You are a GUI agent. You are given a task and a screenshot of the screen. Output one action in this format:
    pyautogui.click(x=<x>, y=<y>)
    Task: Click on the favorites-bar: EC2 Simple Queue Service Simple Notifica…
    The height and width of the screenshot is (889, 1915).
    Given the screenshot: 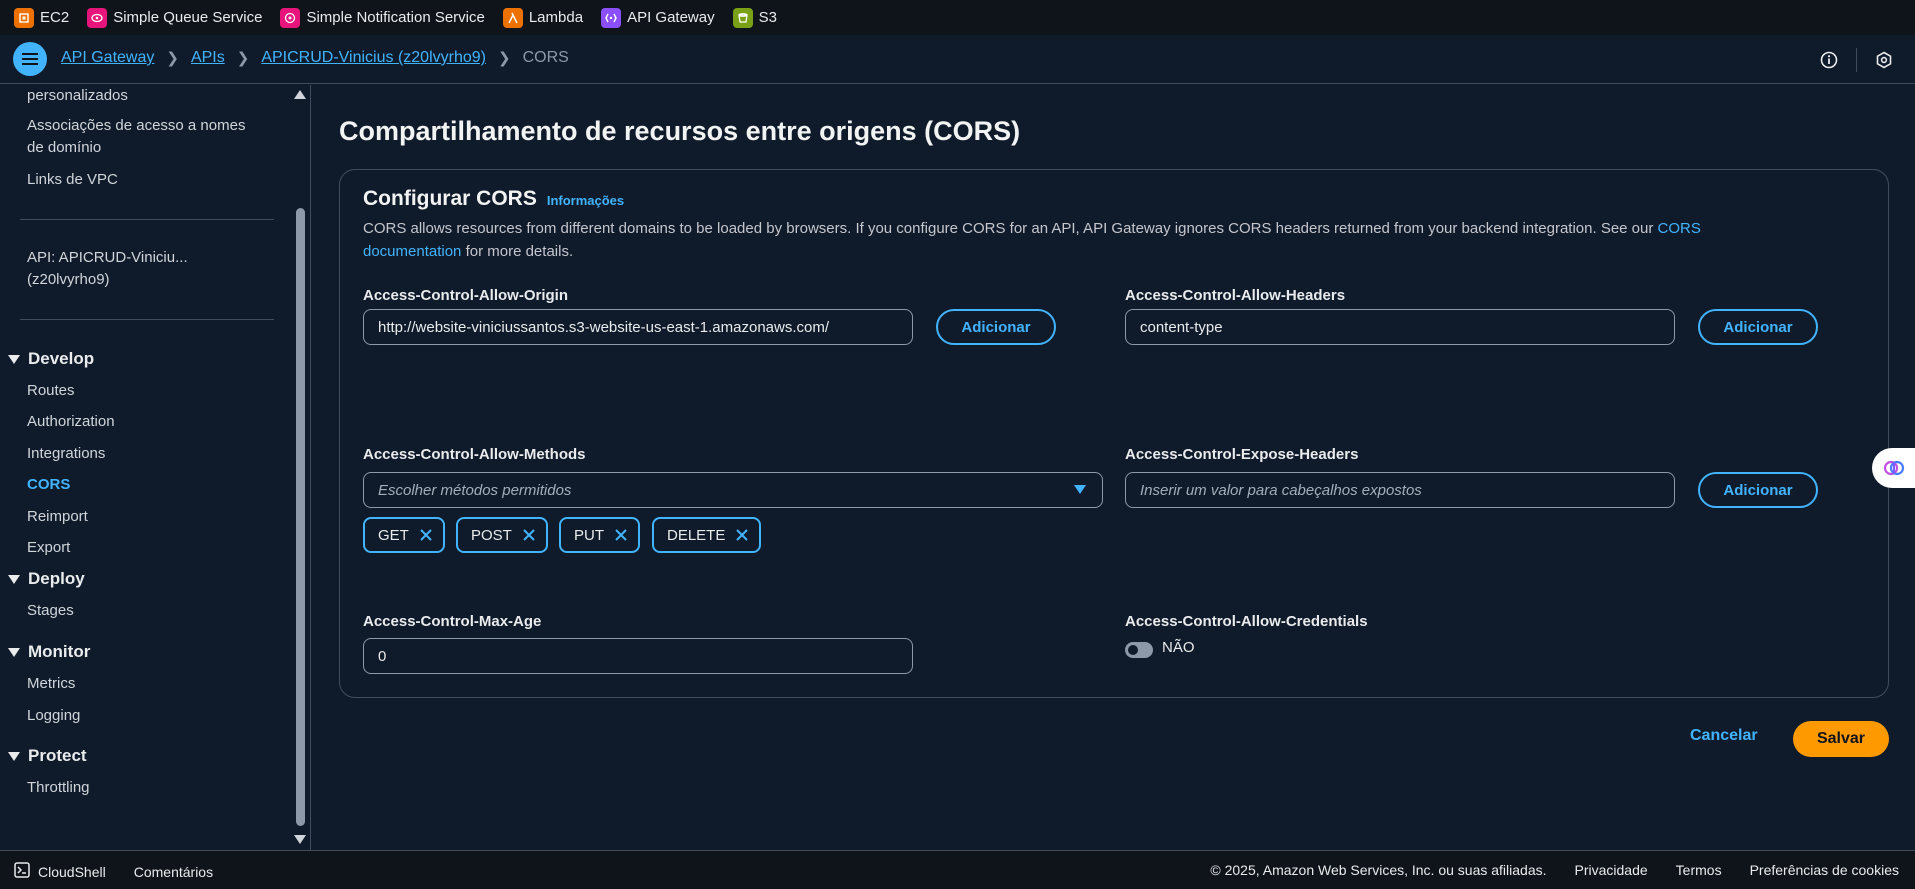 What is the action you would take?
    pyautogui.click(x=957, y=17)
    